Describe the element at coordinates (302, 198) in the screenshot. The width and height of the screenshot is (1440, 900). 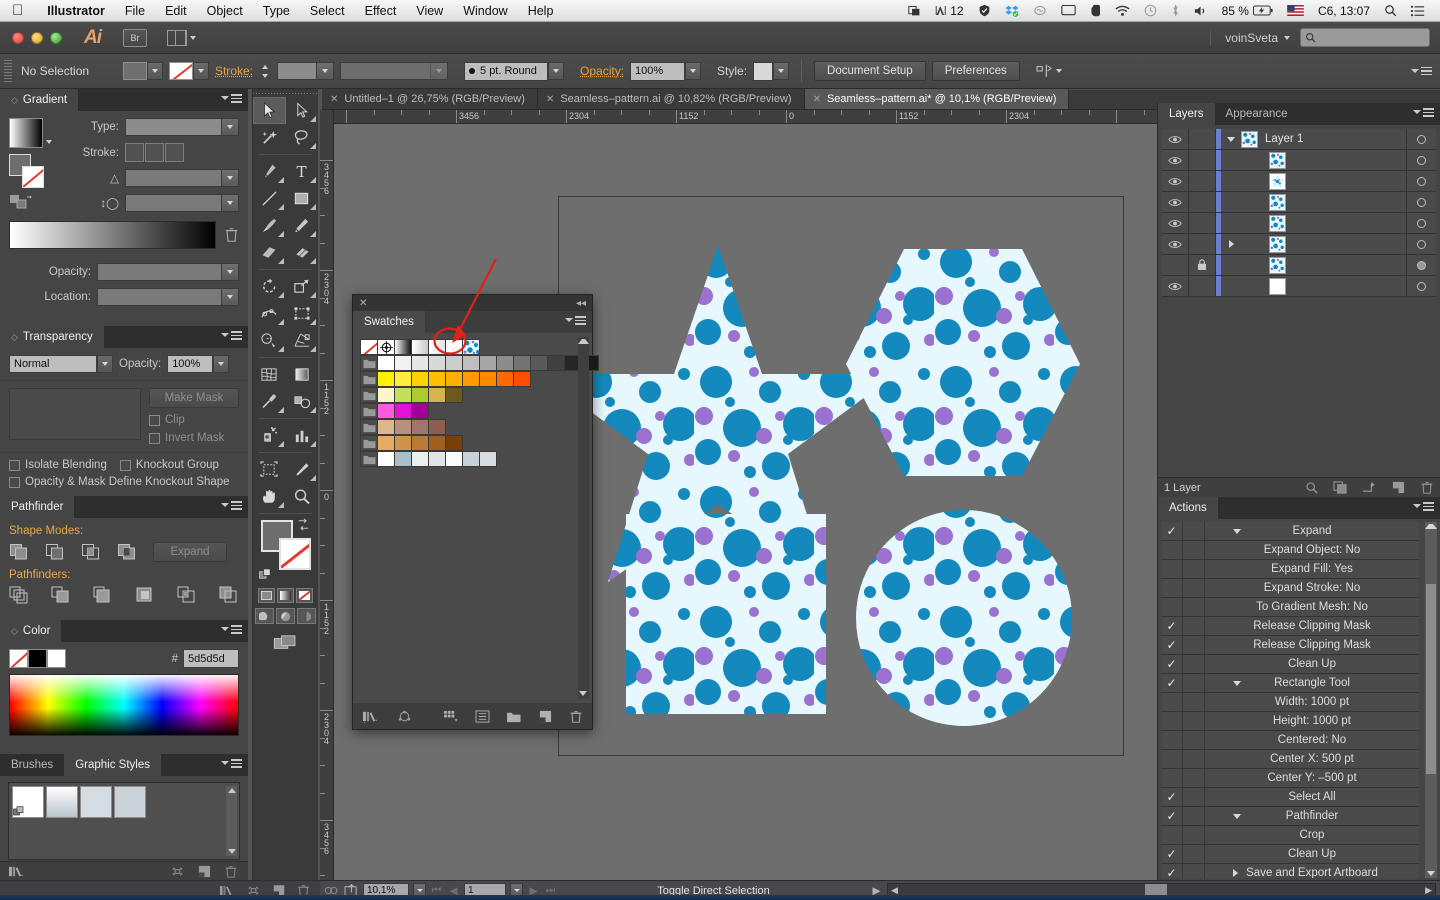
I see `rectangle-tool` at that location.